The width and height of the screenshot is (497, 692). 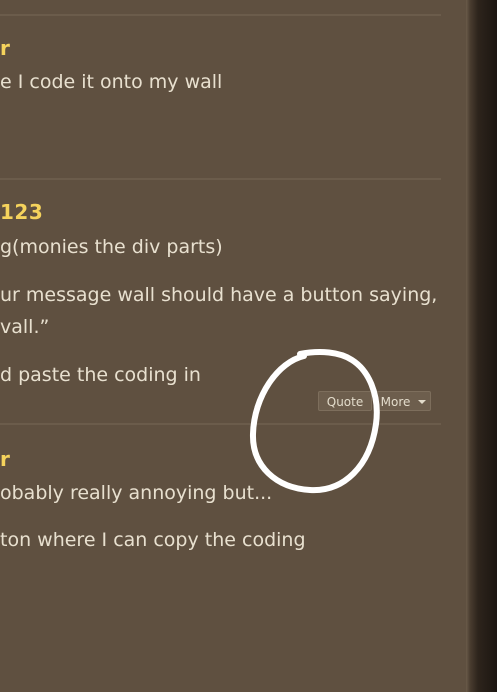 What do you see at coordinates (111, 247) in the screenshot?
I see `post-text: g(monies the div parts)` at bounding box center [111, 247].